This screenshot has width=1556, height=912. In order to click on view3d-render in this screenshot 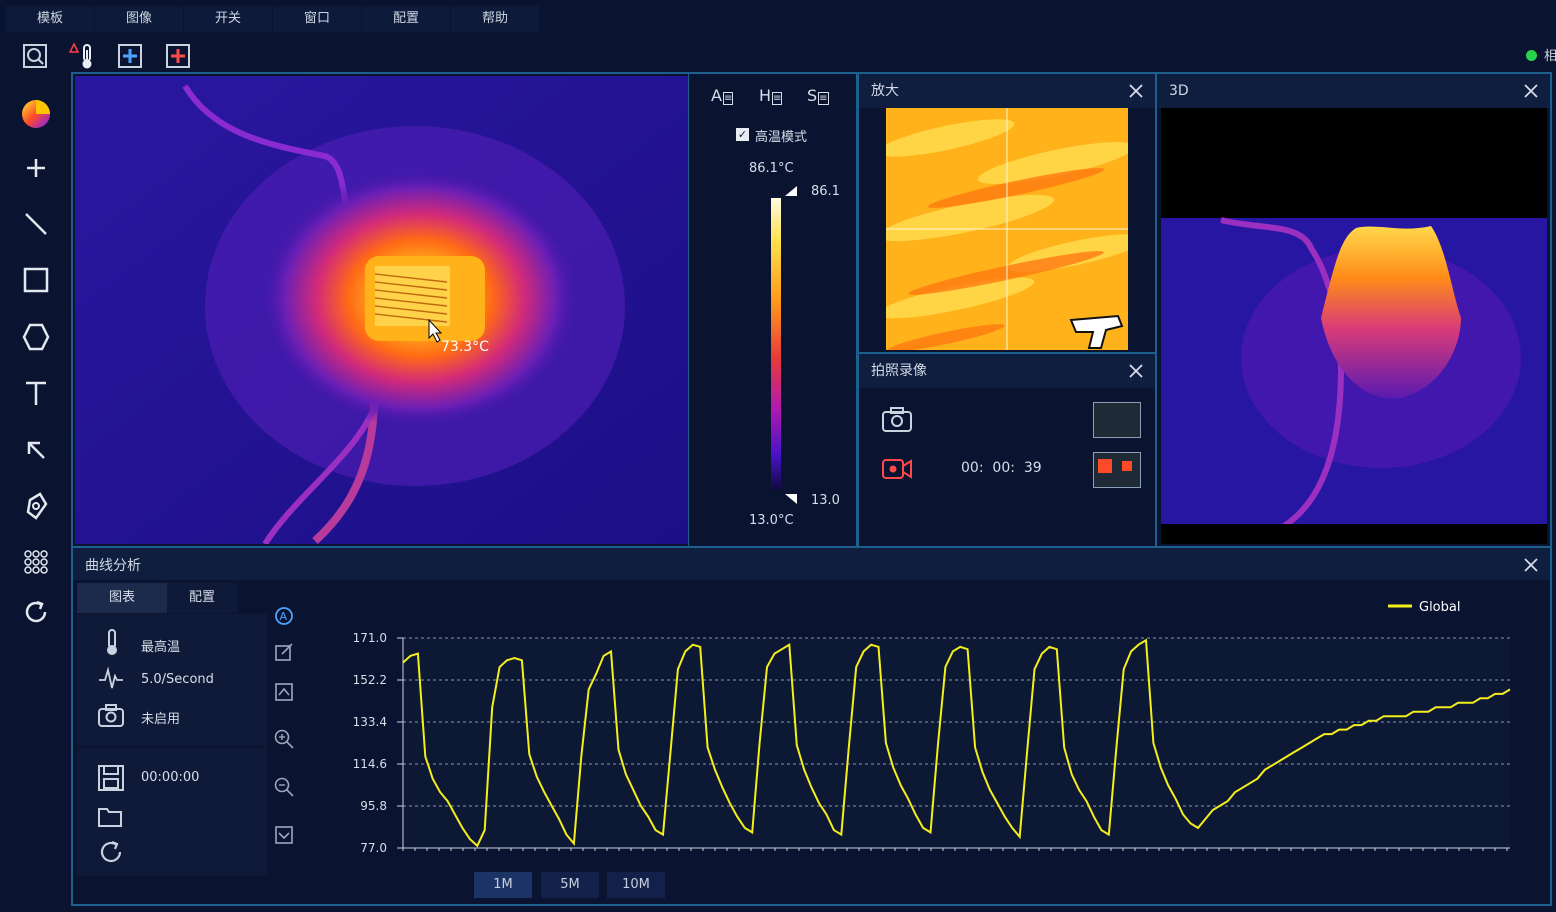, I will do `click(1354, 326)`.